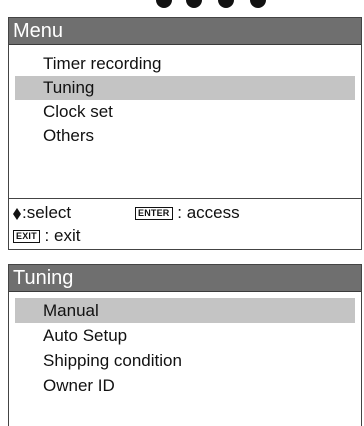  I want to click on help-row-exit: EXIT : exit, so click(185, 236).